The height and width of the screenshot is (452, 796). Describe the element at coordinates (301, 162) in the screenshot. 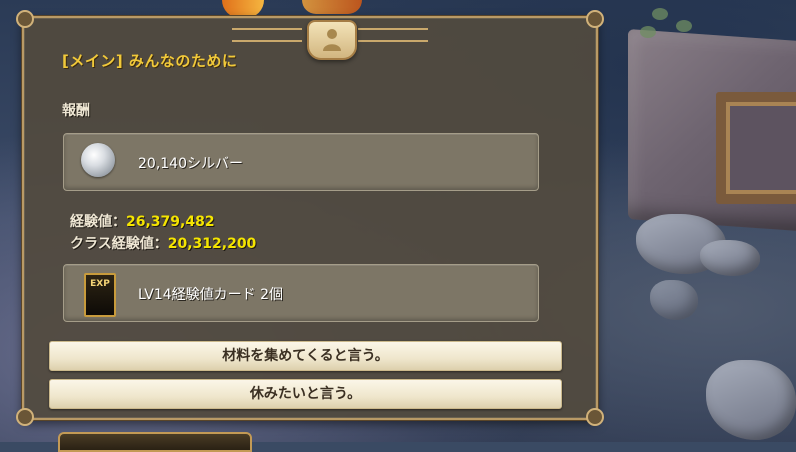

I see `reward-item-silver: 20,140シルバー` at that location.